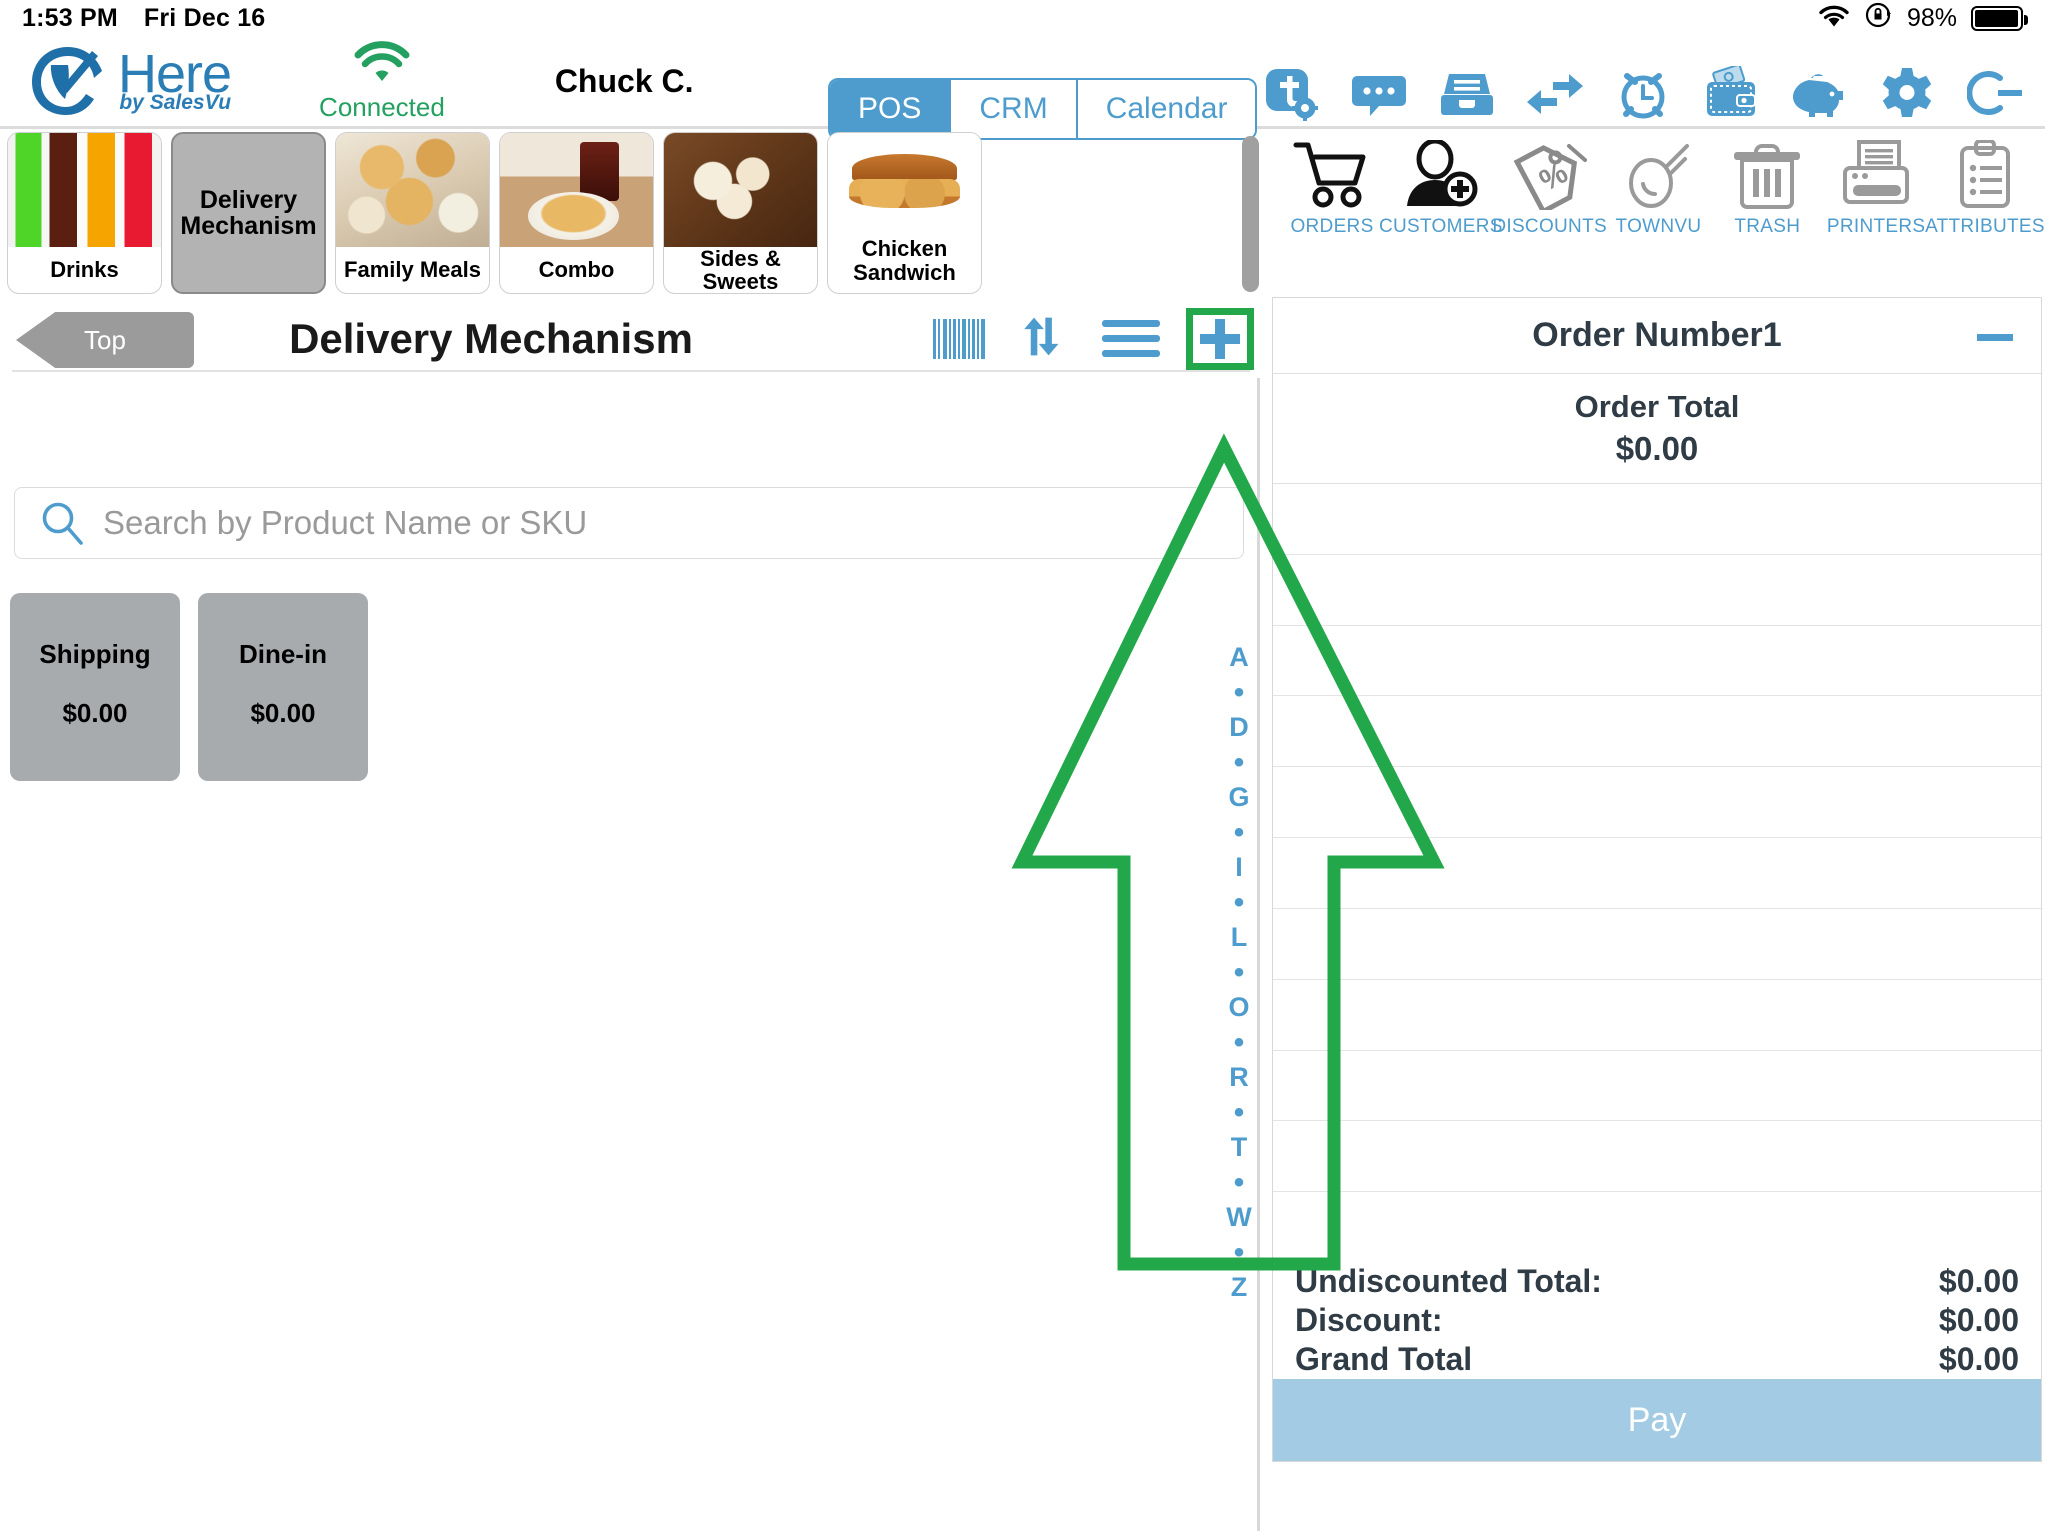 The height and width of the screenshot is (1531, 2045). What do you see at coordinates (1995, 337) in the screenshot?
I see `minus-icon` at bounding box center [1995, 337].